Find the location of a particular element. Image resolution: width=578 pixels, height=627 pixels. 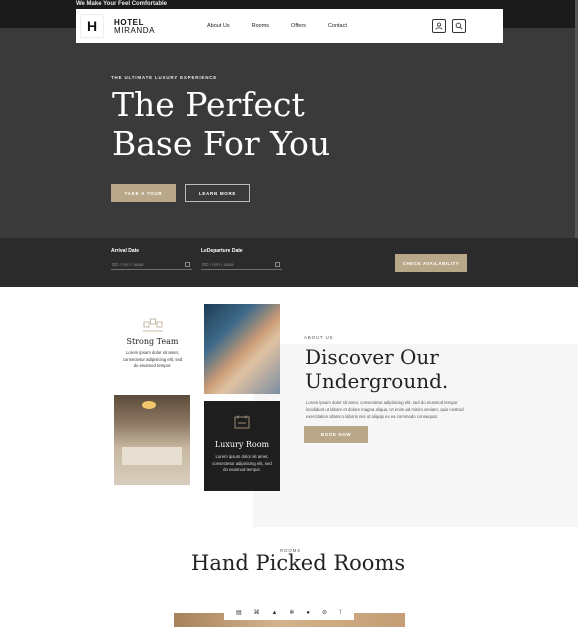

team-title: Strong Team is located at coordinates (152, 341).